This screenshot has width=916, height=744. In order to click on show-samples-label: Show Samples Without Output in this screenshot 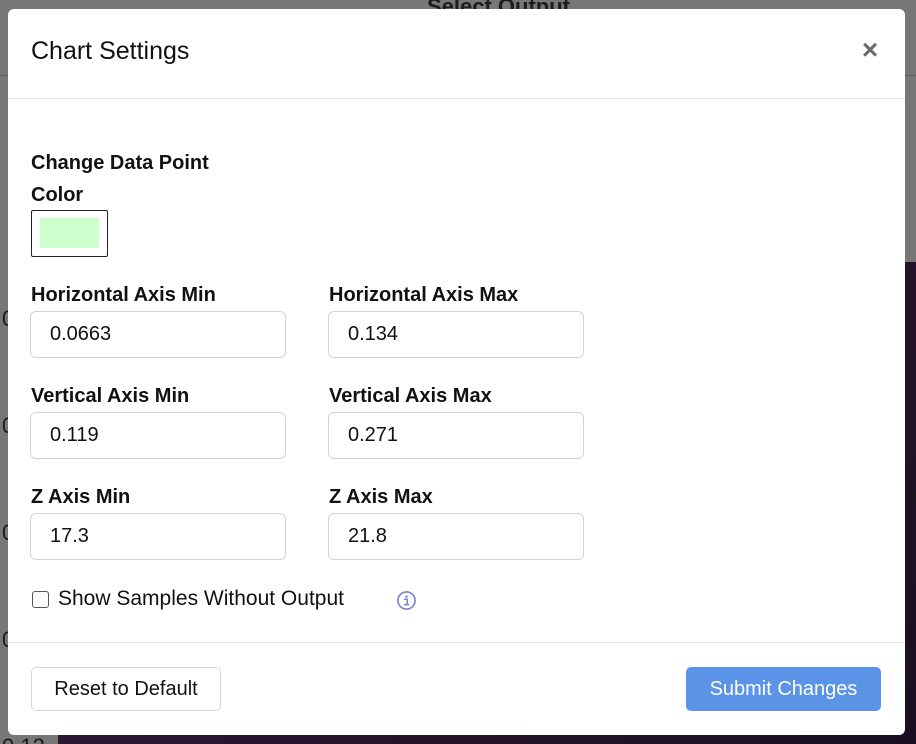, I will do `click(201, 598)`.